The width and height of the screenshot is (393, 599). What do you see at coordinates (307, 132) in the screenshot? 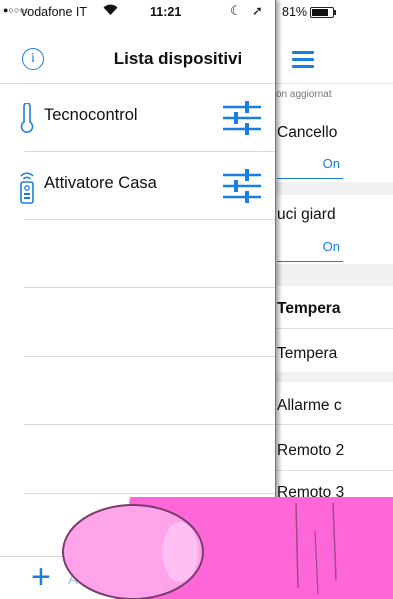
I see `item-label: Cancello` at bounding box center [307, 132].